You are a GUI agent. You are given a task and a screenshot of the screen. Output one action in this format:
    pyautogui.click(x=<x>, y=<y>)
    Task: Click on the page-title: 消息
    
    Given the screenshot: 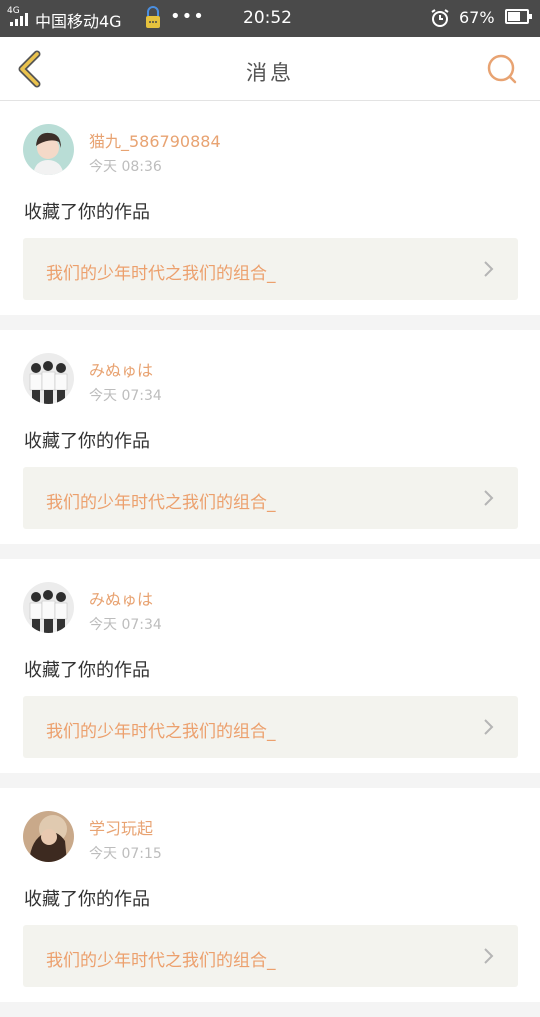 What is the action you would take?
    pyautogui.click(x=270, y=73)
    